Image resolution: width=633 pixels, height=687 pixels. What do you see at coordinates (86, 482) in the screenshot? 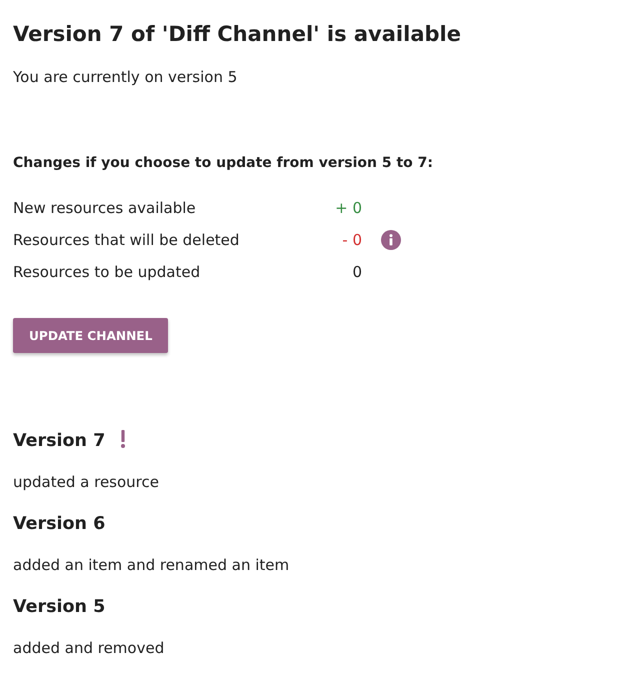
I see `version-description: updated a resource` at bounding box center [86, 482].